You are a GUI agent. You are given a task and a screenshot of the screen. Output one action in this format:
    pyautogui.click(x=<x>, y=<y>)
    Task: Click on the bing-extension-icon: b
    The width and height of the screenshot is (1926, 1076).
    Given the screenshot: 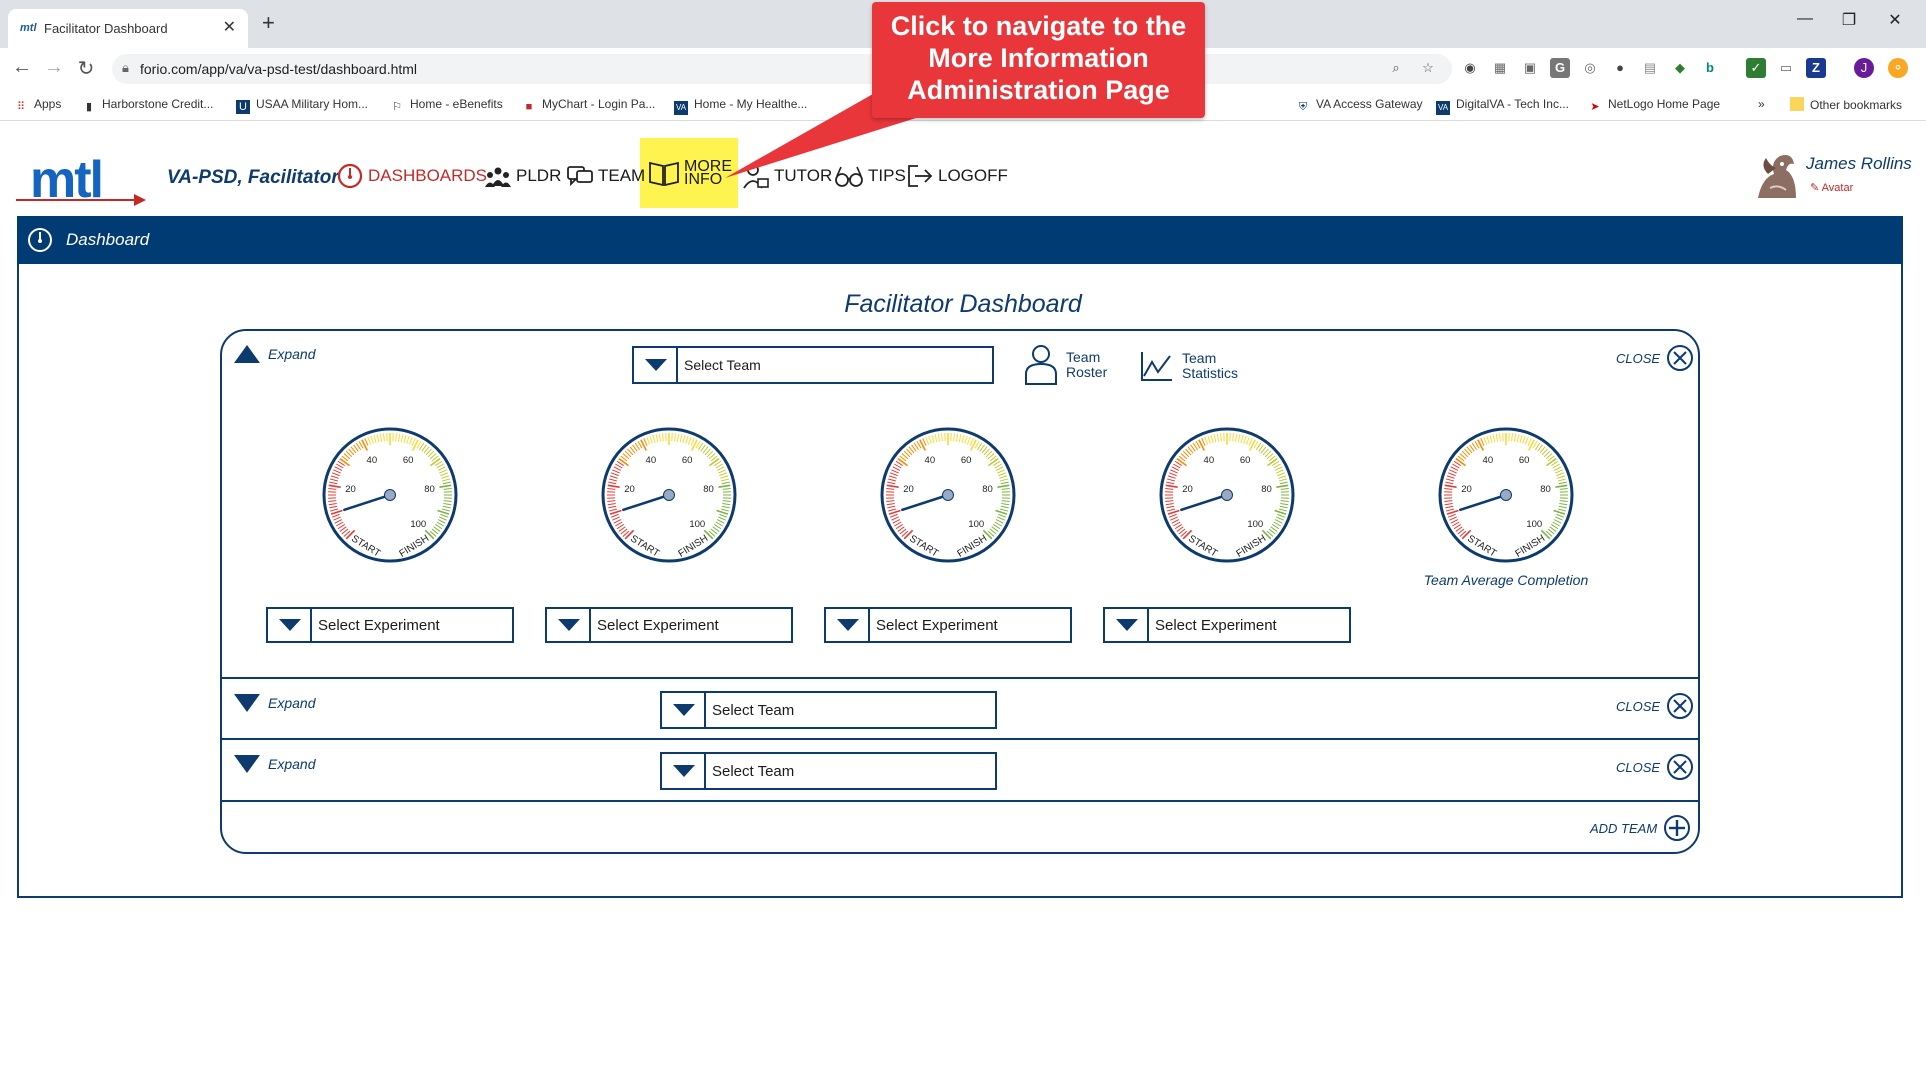 What is the action you would take?
    pyautogui.click(x=1710, y=68)
    